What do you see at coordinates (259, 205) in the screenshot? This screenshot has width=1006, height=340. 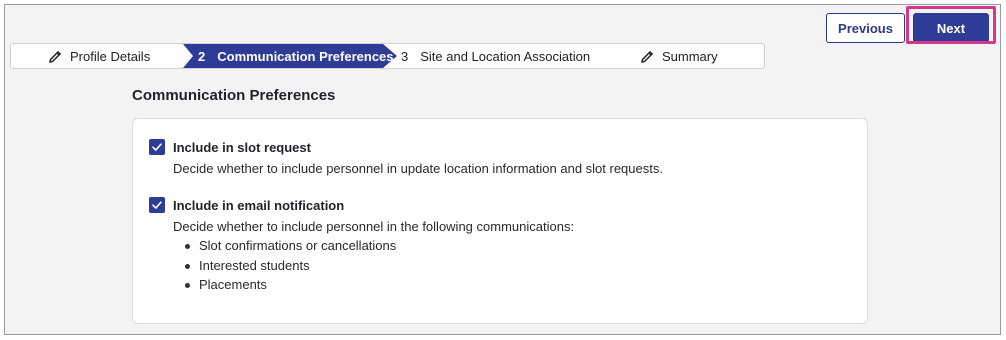 I see `option-label: Include in email notification` at bounding box center [259, 205].